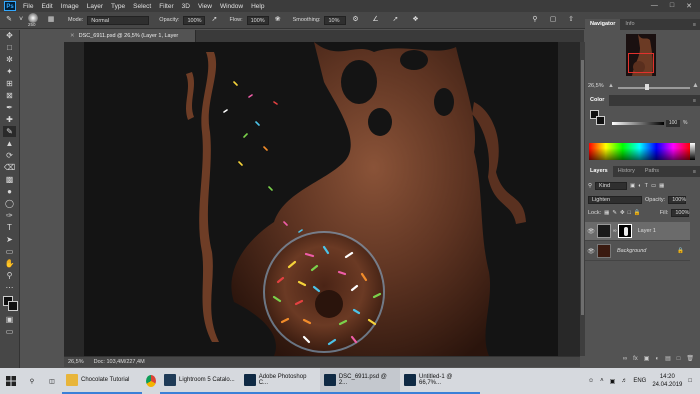 The image size is (700, 394). Describe the element at coordinates (615, 200) in the screenshot. I see `blend-mode-dropdown: Lighten` at that location.